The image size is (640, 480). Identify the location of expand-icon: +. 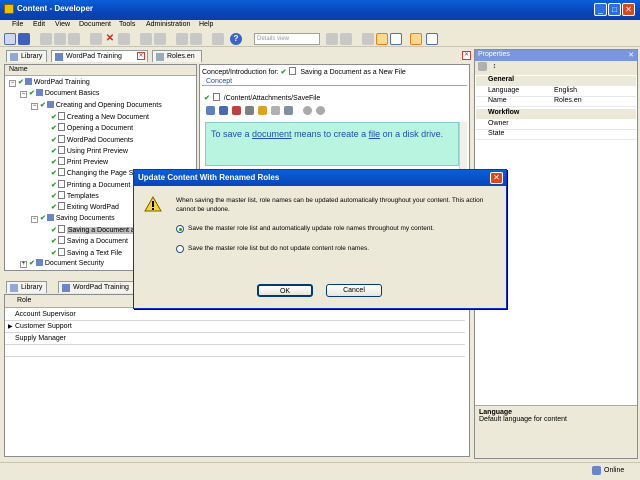
(23, 264).